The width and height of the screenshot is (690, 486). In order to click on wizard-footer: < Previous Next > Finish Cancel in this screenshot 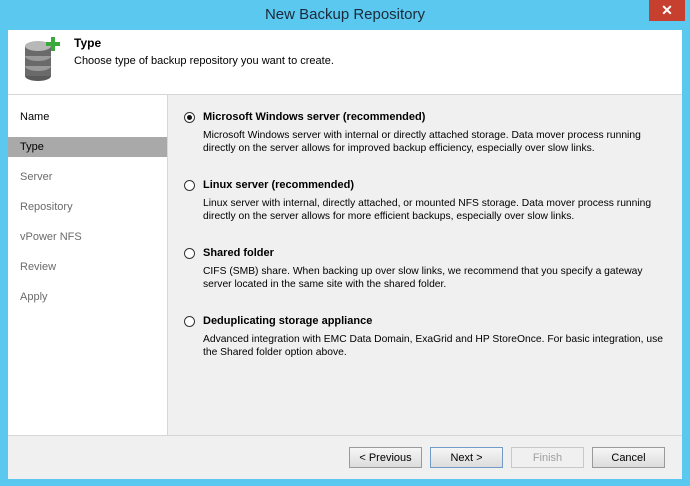, I will do `click(345, 457)`.